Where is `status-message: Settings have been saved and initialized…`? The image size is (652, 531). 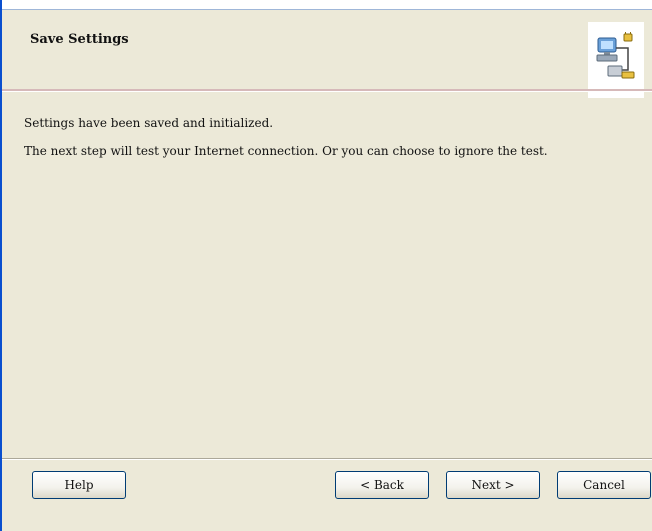 status-message: Settings have been saved and initialized… is located at coordinates (149, 123).